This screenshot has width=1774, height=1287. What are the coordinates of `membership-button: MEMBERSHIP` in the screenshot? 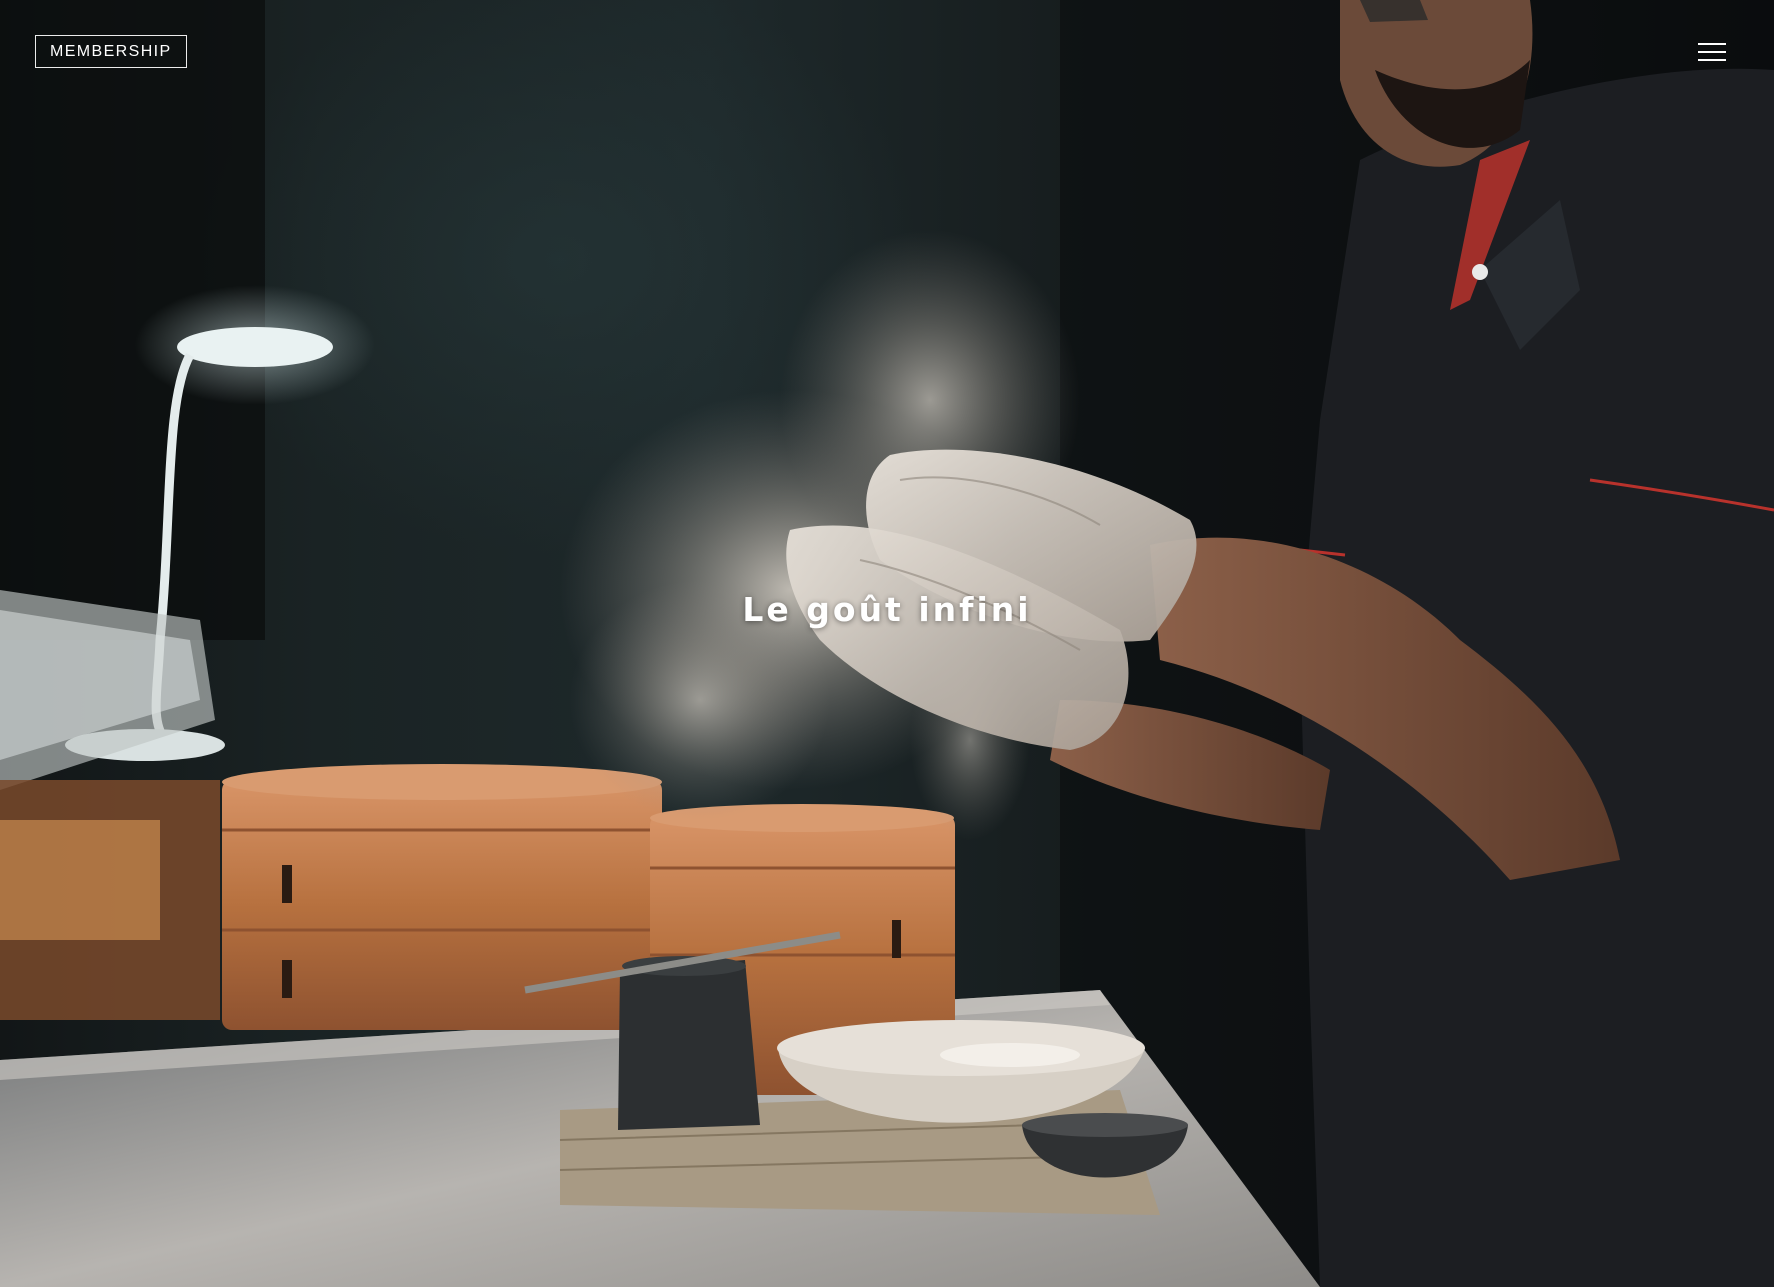 It's located at (111, 51).